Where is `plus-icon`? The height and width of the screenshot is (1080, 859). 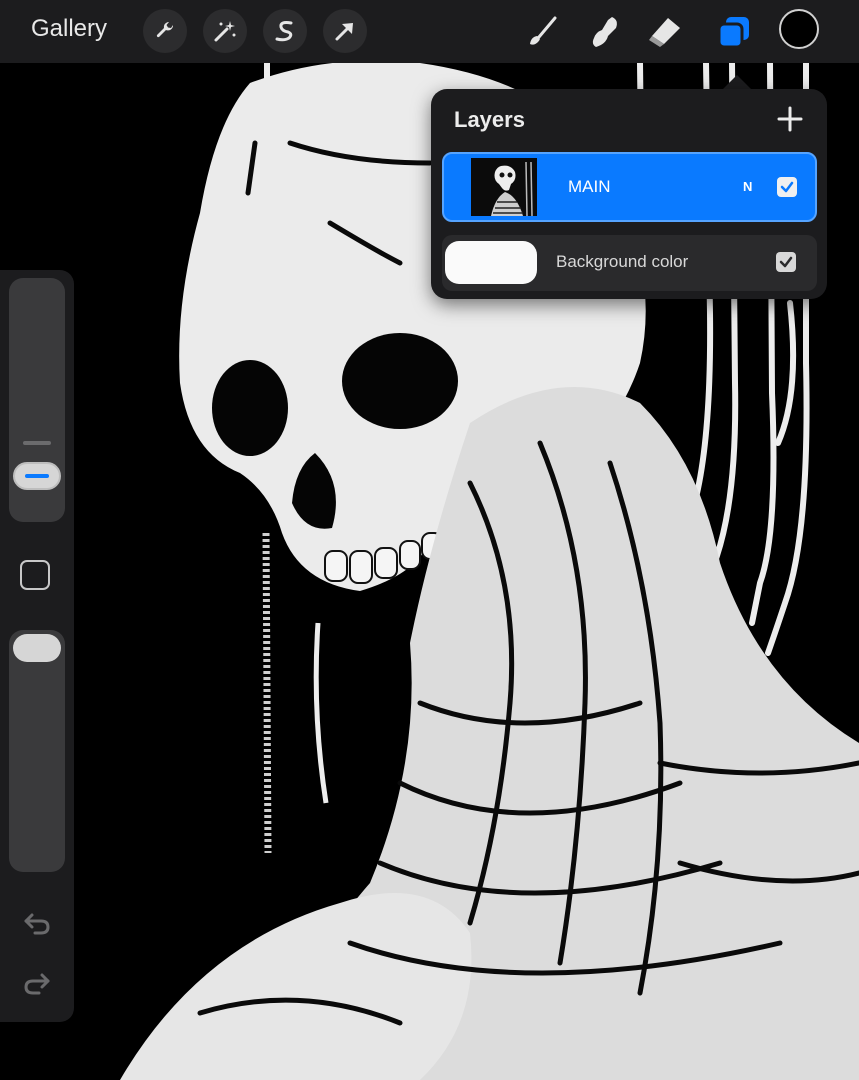
plus-icon is located at coordinates (790, 119).